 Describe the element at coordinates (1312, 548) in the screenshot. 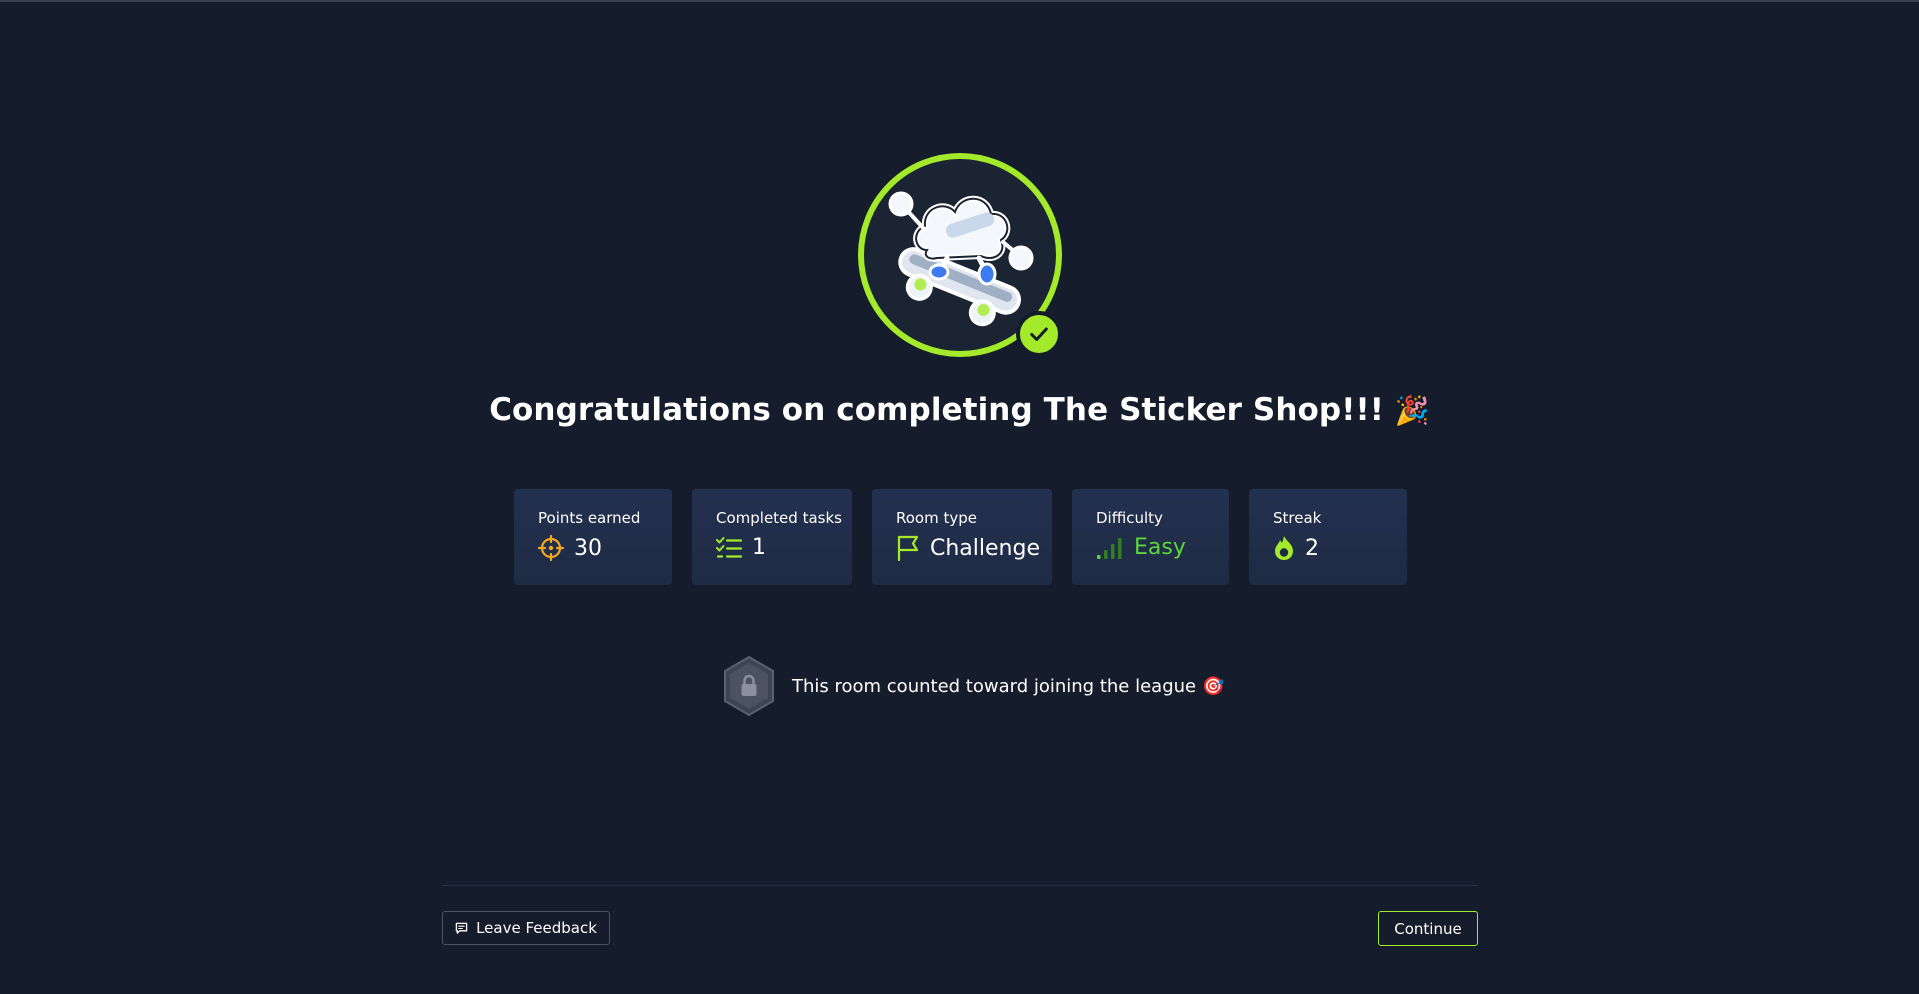

I see `stat-value: 2` at that location.